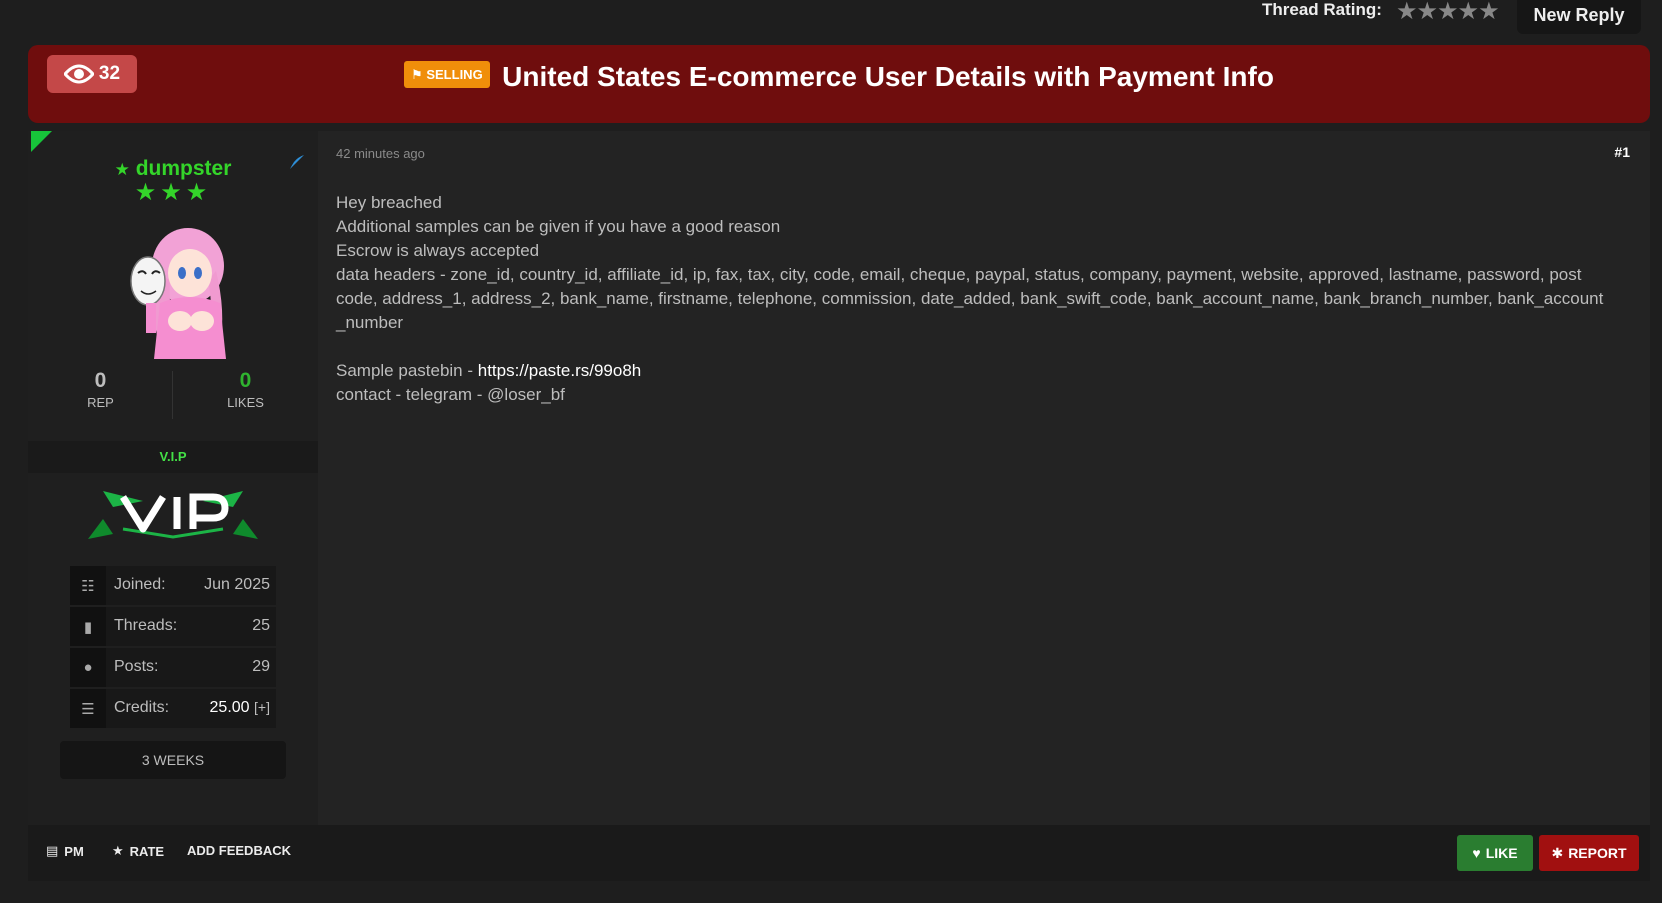 The width and height of the screenshot is (1662, 903). I want to click on credits-label: Credits:, so click(142, 707).